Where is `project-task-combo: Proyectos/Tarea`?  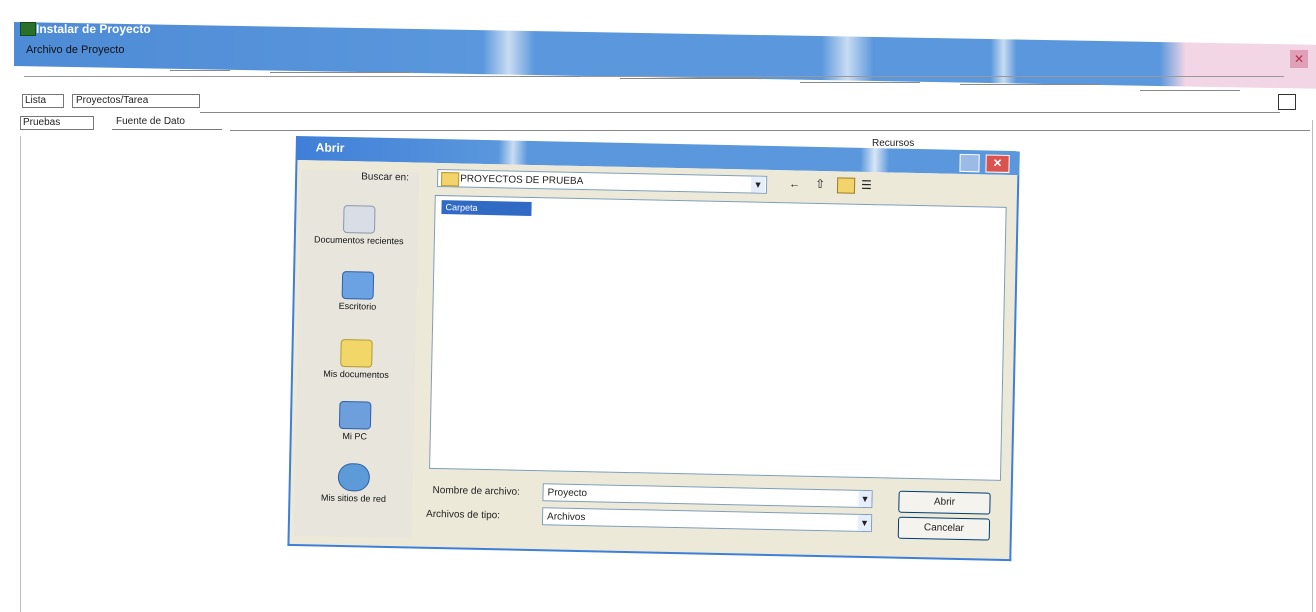 project-task-combo: Proyectos/Tarea is located at coordinates (136, 101).